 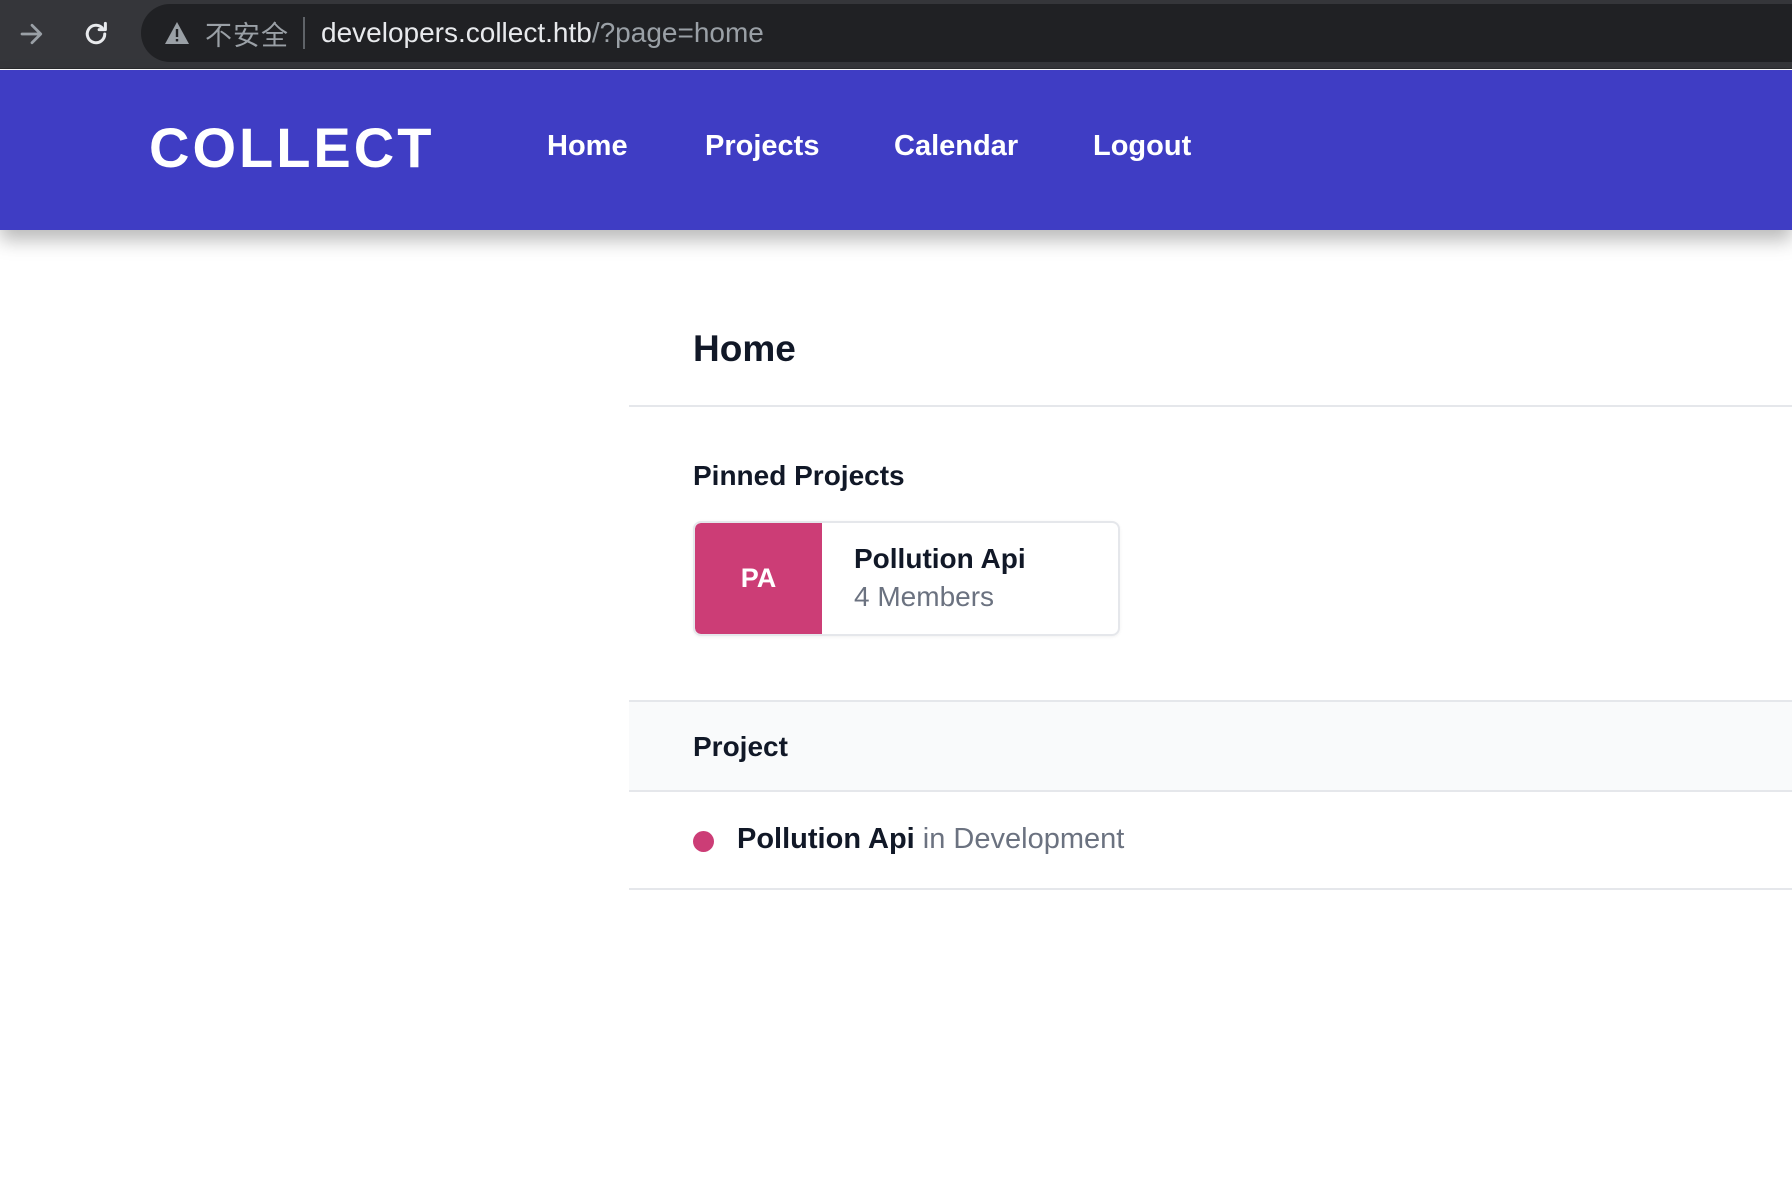 What do you see at coordinates (587, 146) in the screenshot?
I see `nav-home-link: Home` at bounding box center [587, 146].